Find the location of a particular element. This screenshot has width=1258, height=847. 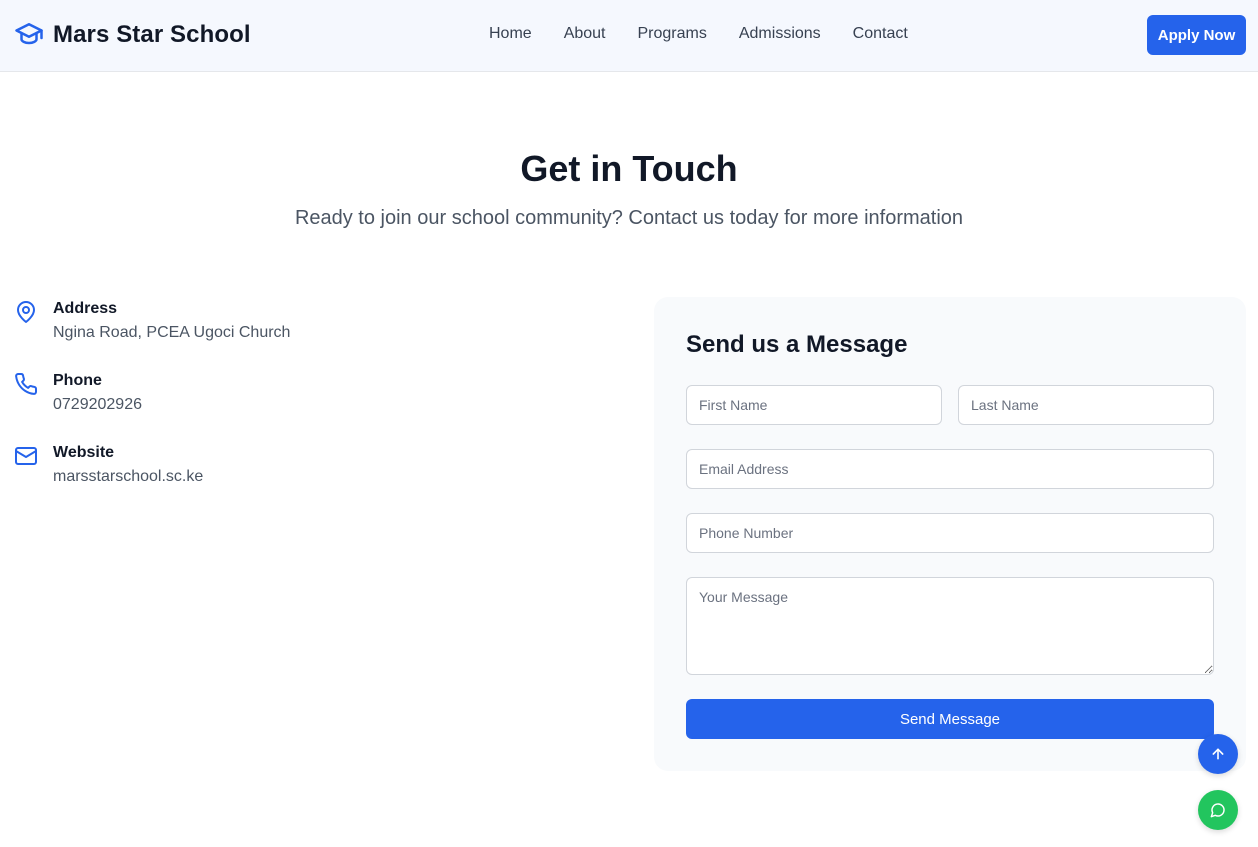

nav-contact: Contact is located at coordinates (880, 34).